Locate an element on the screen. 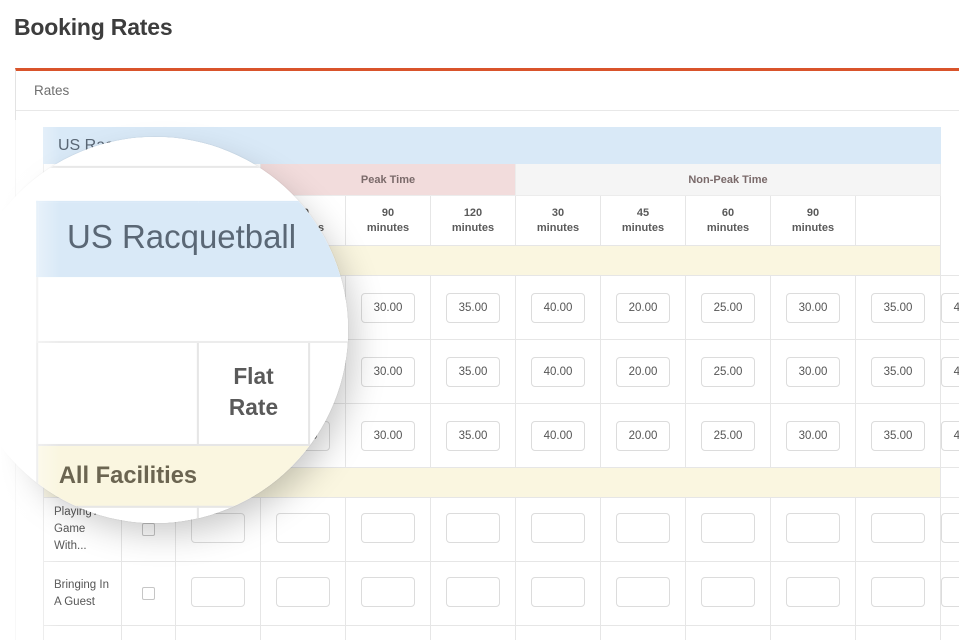  row-label: Bringing In A Guest is located at coordinates (82, 593).